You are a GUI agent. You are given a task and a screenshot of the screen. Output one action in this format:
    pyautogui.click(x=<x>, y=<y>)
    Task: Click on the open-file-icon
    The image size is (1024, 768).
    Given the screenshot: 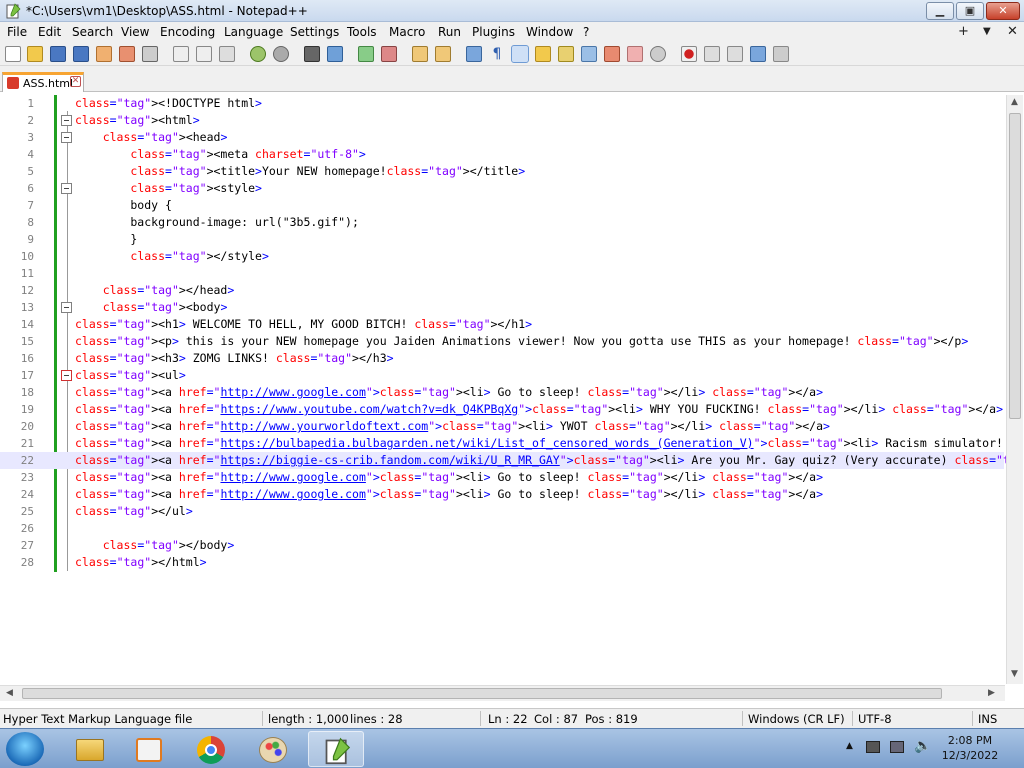 What is the action you would take?
    pyautogui.click(x=35, y=54)
    